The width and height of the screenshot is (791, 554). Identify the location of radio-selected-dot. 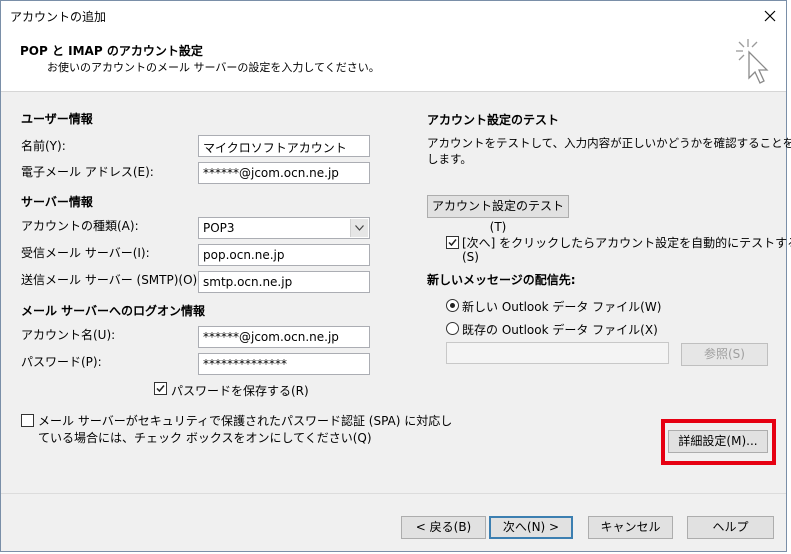
(452, 305).